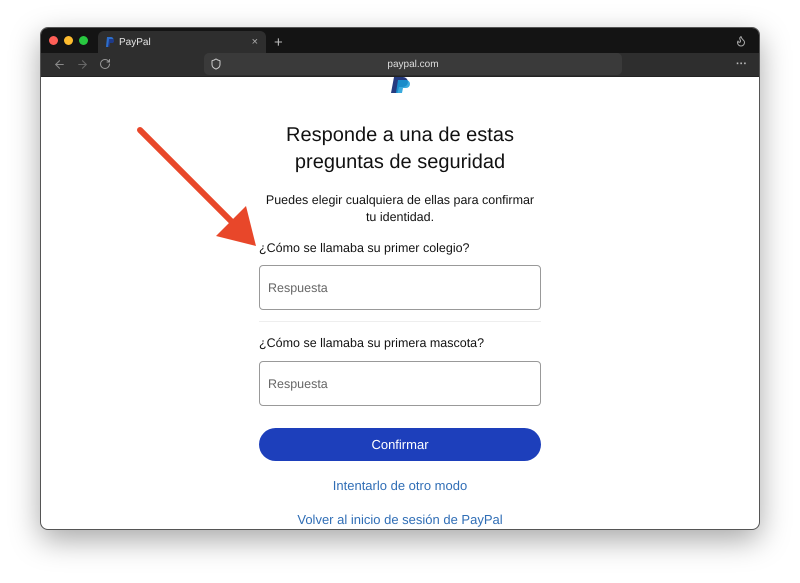 The image size is (800, 583). I want to click on question-label: ¿Cómo se llamaba su primer colegio?, so click(365, 248).